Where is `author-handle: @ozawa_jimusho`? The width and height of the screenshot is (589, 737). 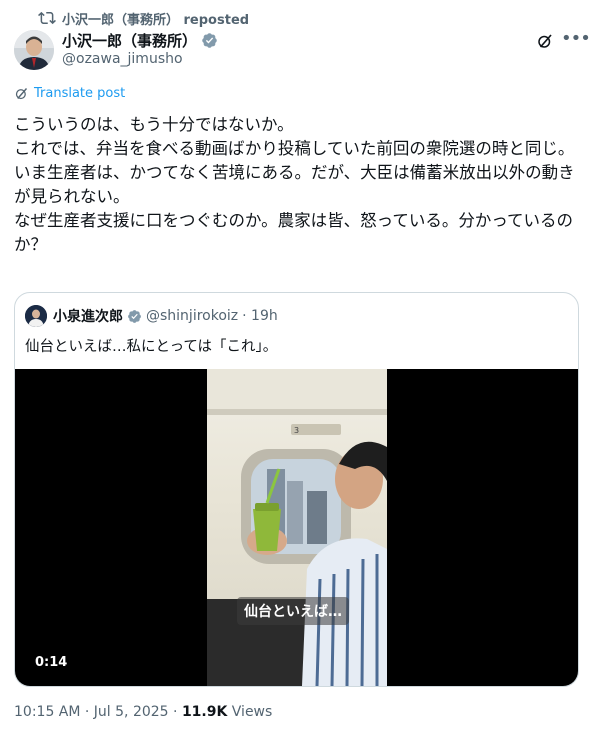 author-handle: @ozawa_jimusho is located at coordinates (122, 59).